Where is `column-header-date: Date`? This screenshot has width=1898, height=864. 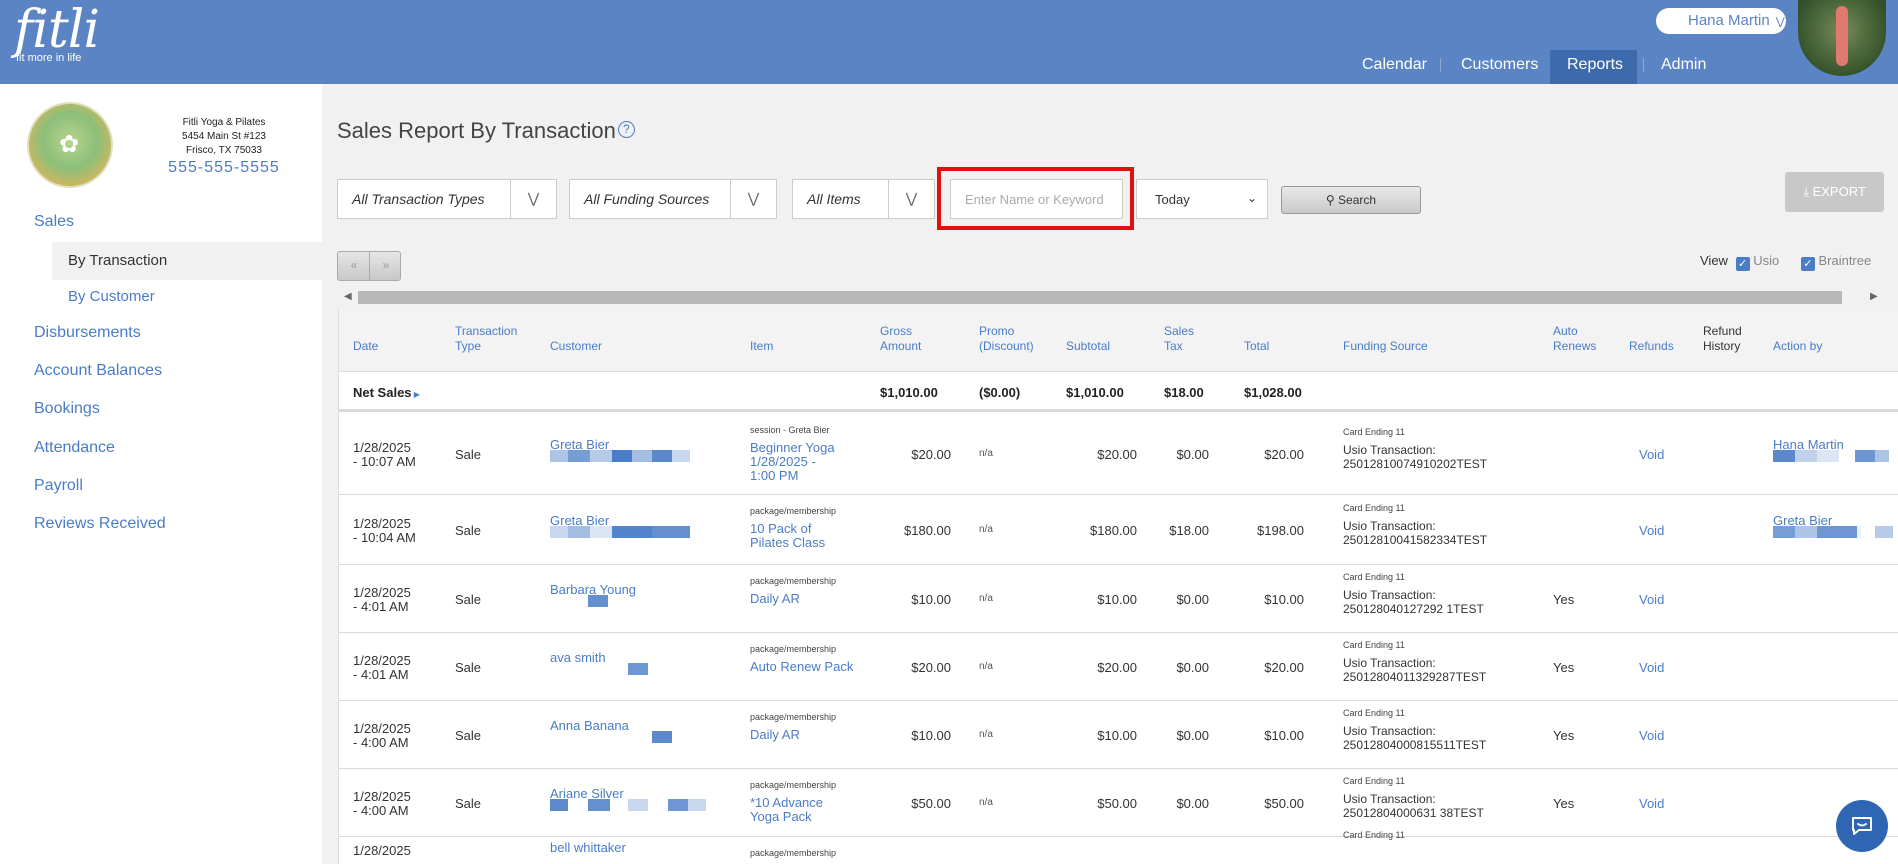 column-header-date: Date is located at coordinates (365, 339).